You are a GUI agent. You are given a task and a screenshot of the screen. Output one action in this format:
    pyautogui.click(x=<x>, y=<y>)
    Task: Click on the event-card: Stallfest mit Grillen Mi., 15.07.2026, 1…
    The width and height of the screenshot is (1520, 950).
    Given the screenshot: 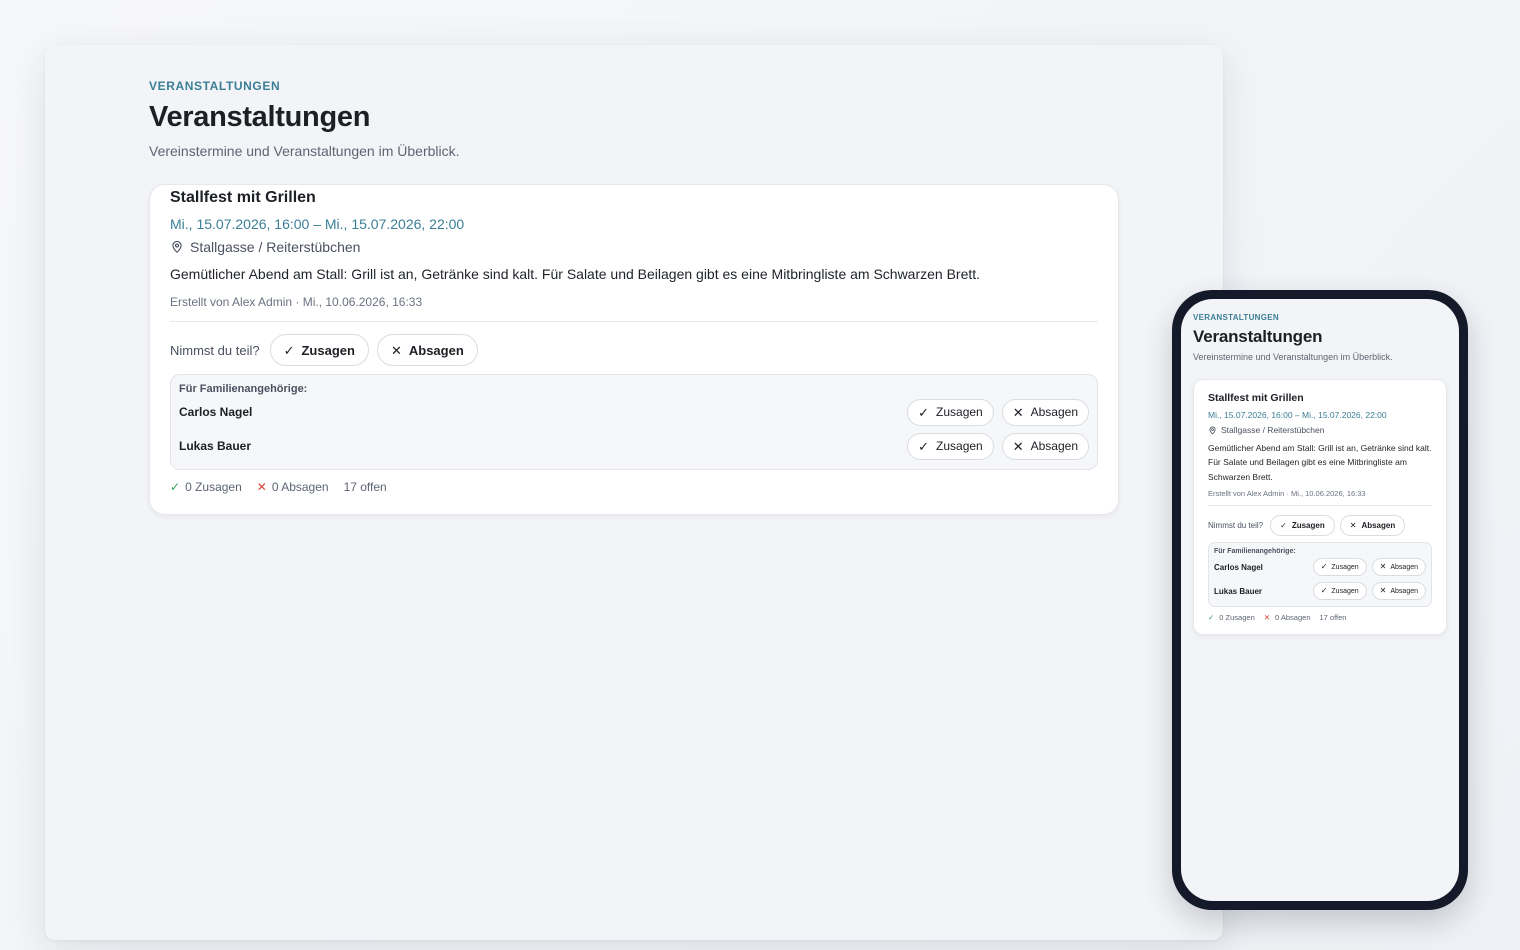 What is the action you would take?
    pyautogui.click(x=1320, y=507)
    